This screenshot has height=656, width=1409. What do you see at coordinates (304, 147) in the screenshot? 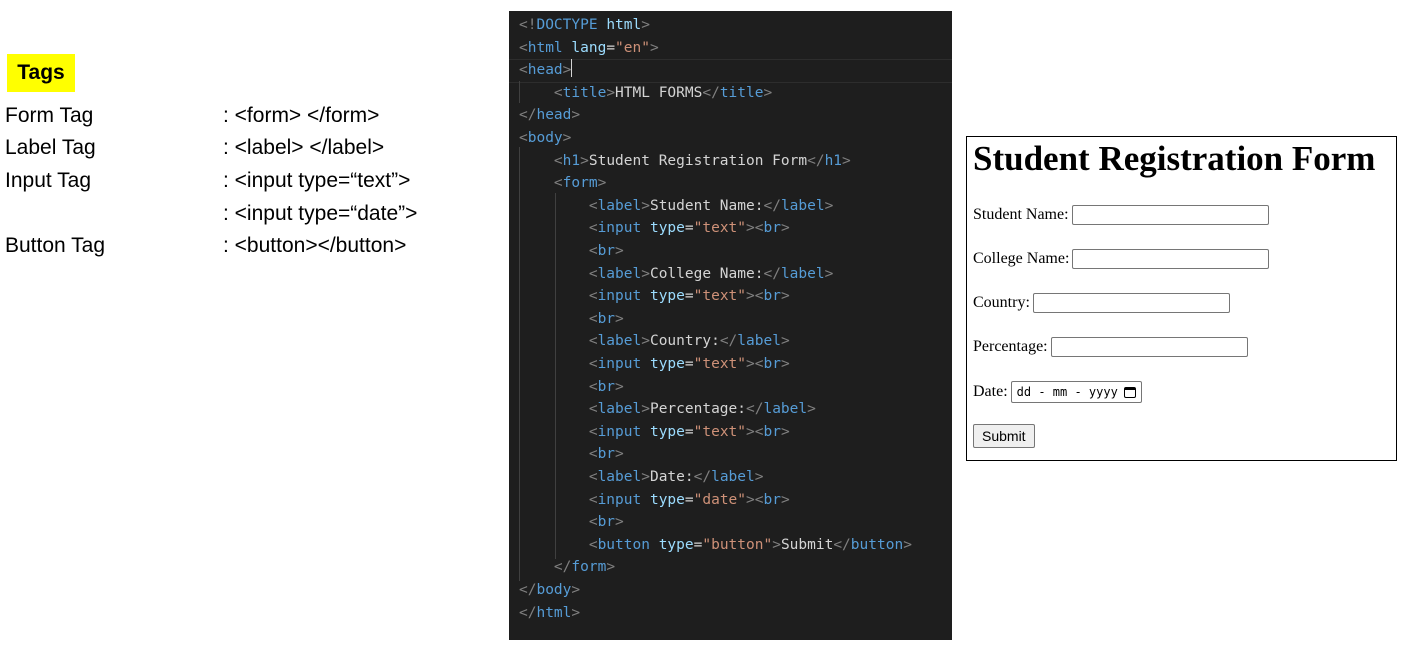
I see `tag-syntax: : <label> </label>` at bounding box center [304, 147].